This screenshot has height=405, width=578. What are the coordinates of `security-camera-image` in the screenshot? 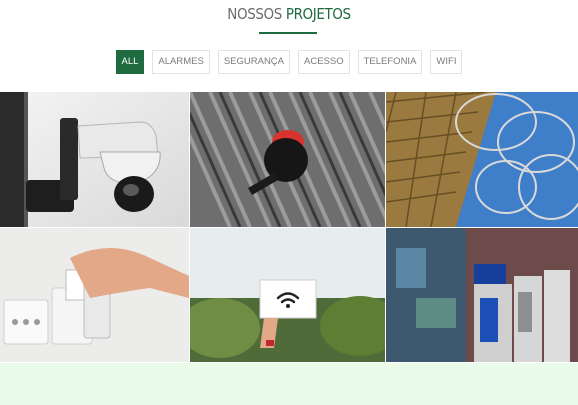 It's located at (94, 159).